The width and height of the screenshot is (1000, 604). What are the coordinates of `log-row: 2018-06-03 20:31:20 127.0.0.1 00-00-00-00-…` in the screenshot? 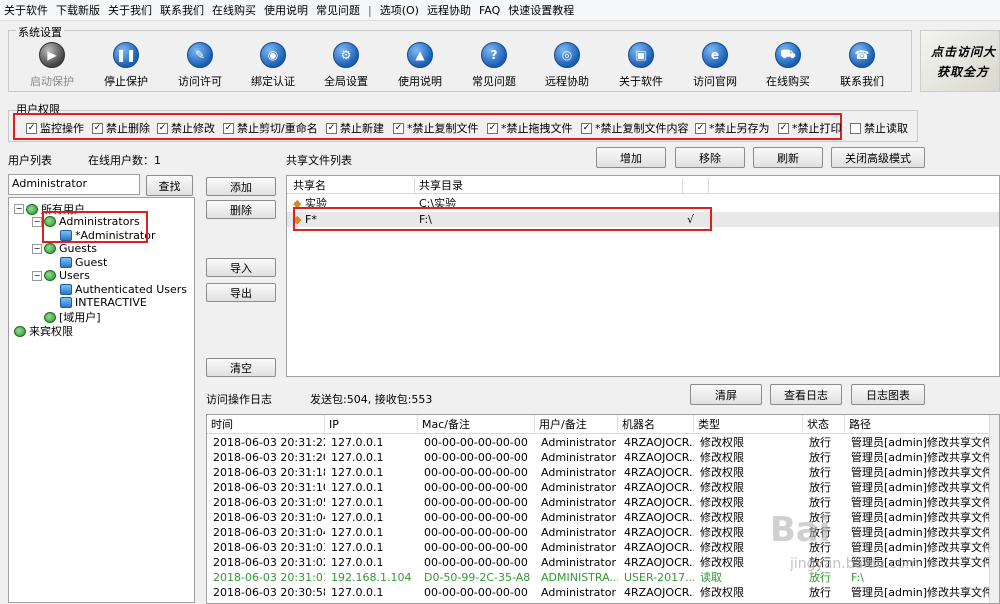 It's located at (603, 457).